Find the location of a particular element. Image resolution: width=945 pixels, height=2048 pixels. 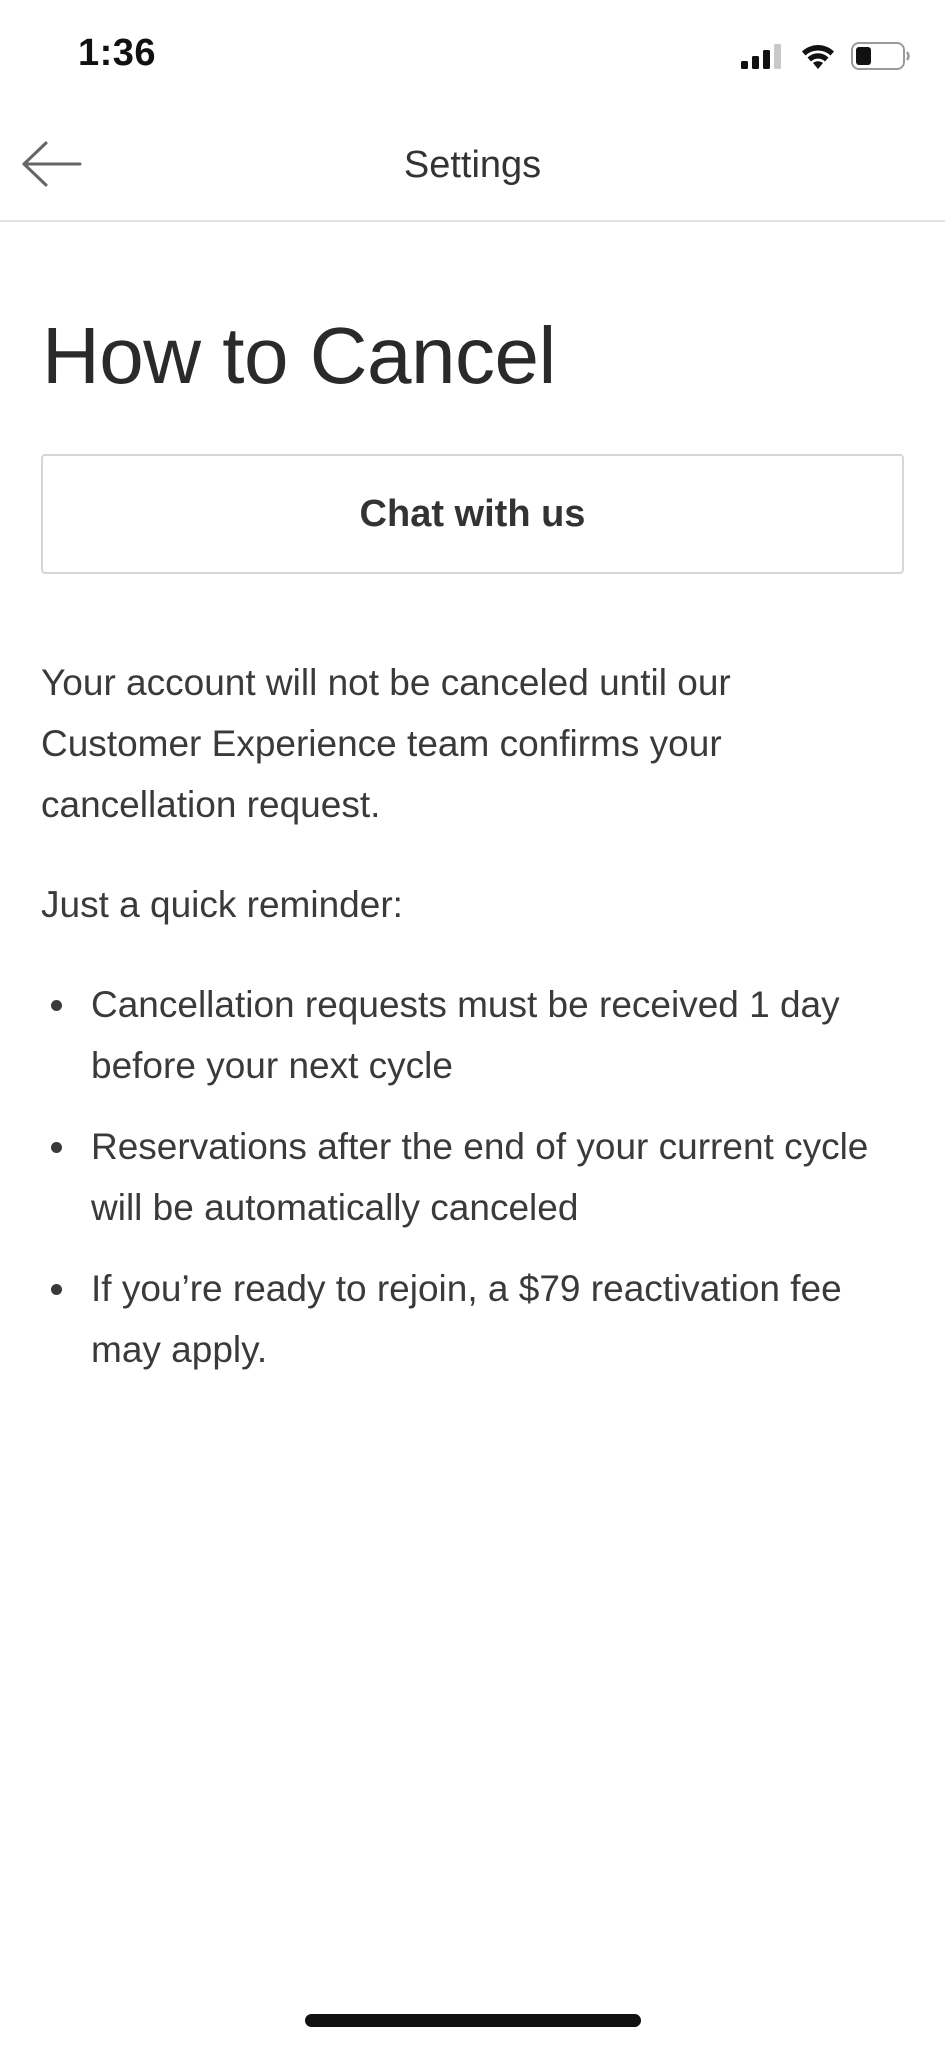

reminder-heading: Just a quick reminder: is located at coordinates (222, 904).